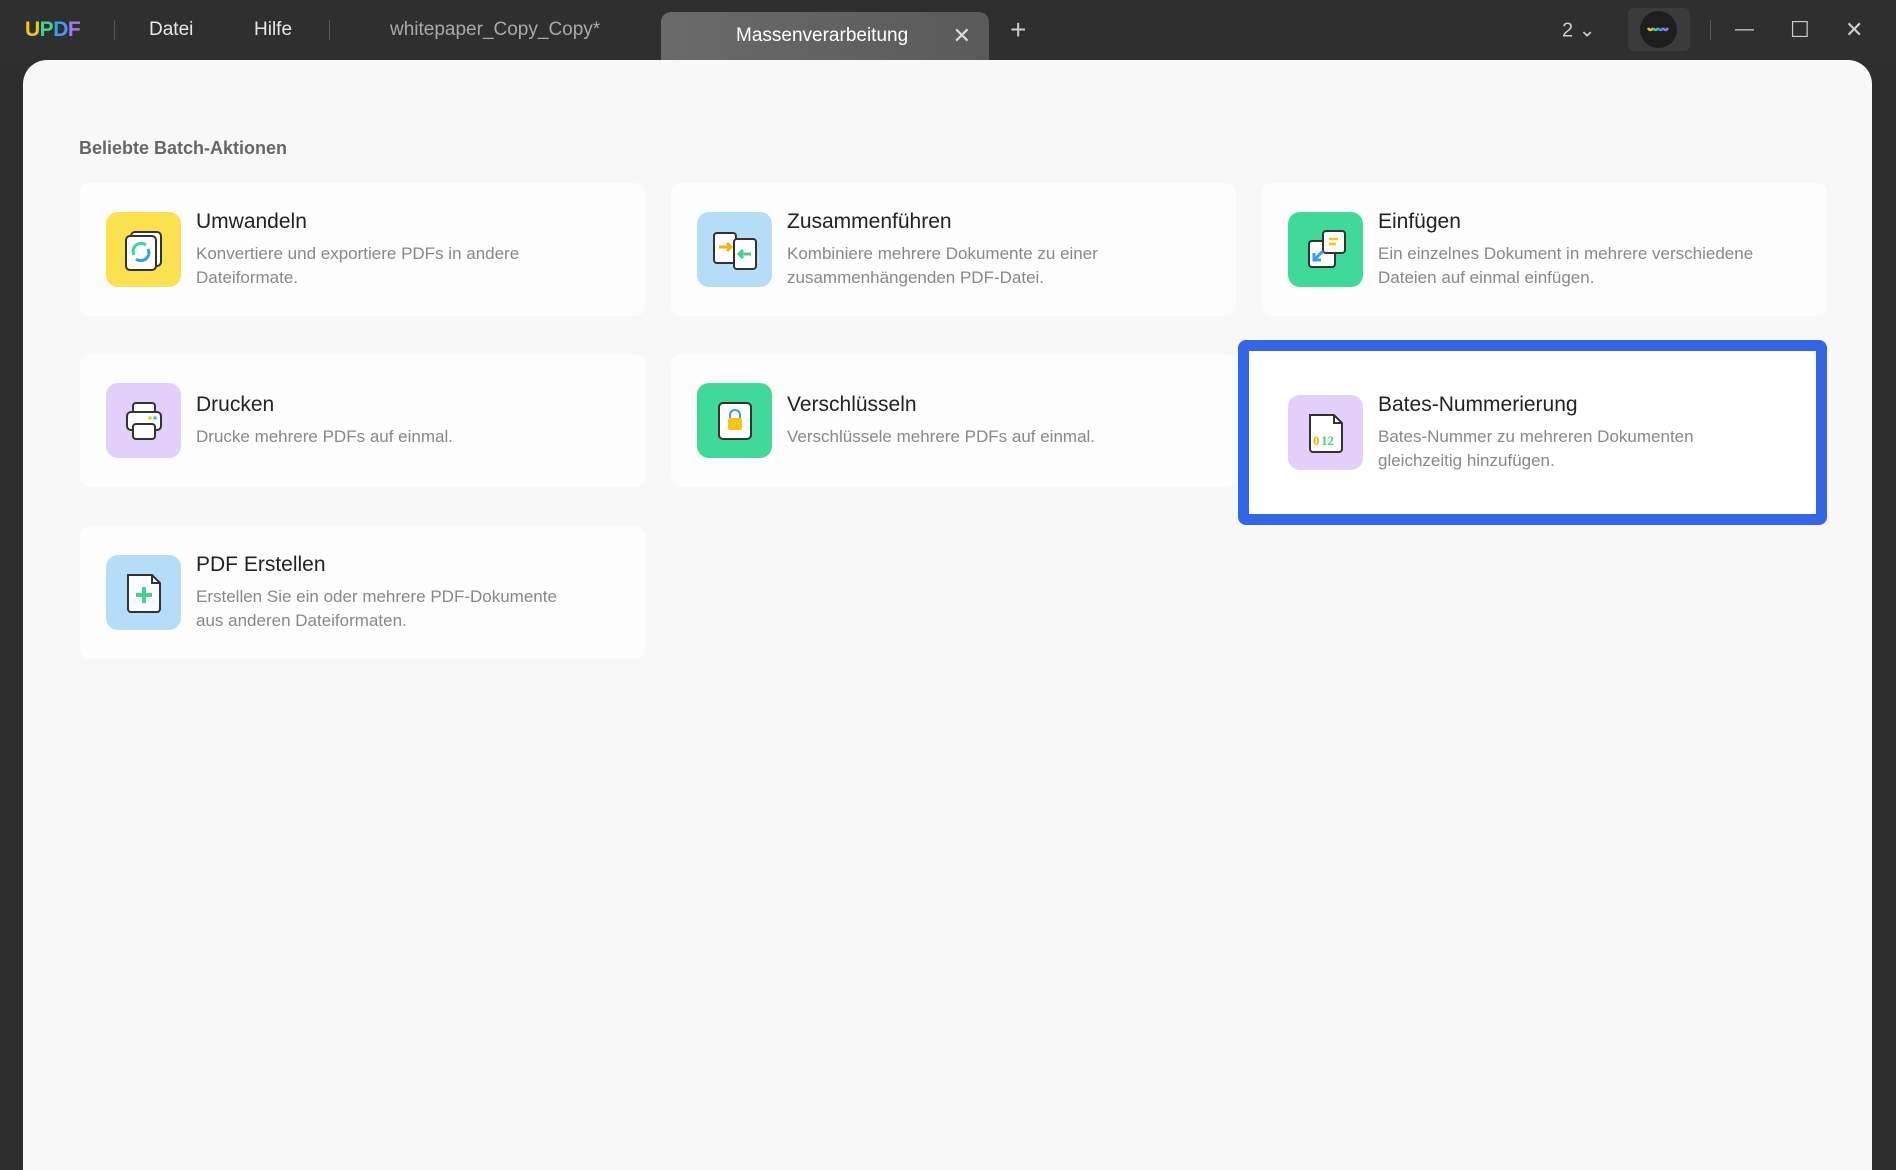 This screenshot has width=1896, height=1170. I want to click on card-title: Umwandeln, so click(251, 221).